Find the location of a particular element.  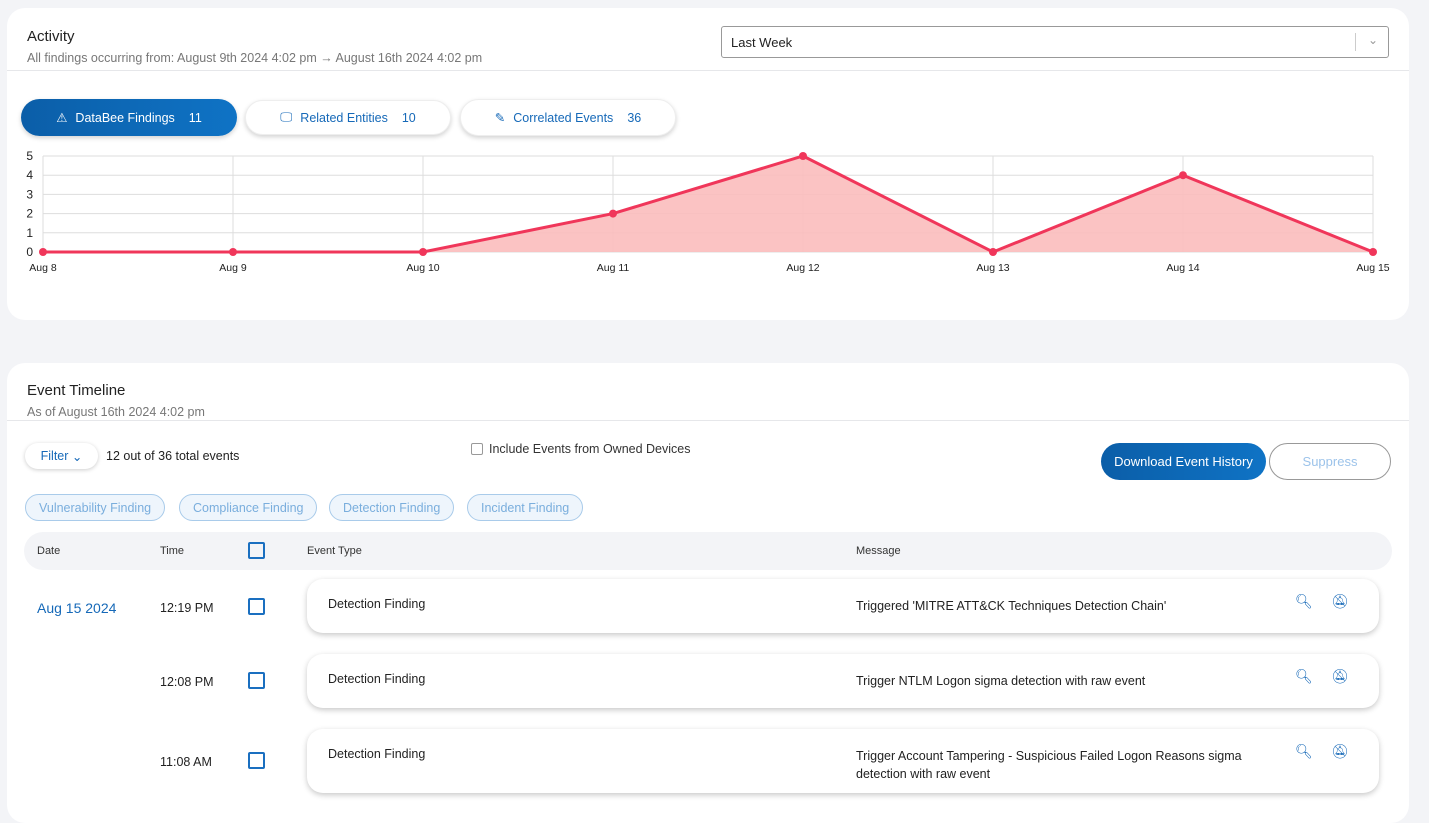

column-event-type: Event Type is located at coordinates (334, 551).